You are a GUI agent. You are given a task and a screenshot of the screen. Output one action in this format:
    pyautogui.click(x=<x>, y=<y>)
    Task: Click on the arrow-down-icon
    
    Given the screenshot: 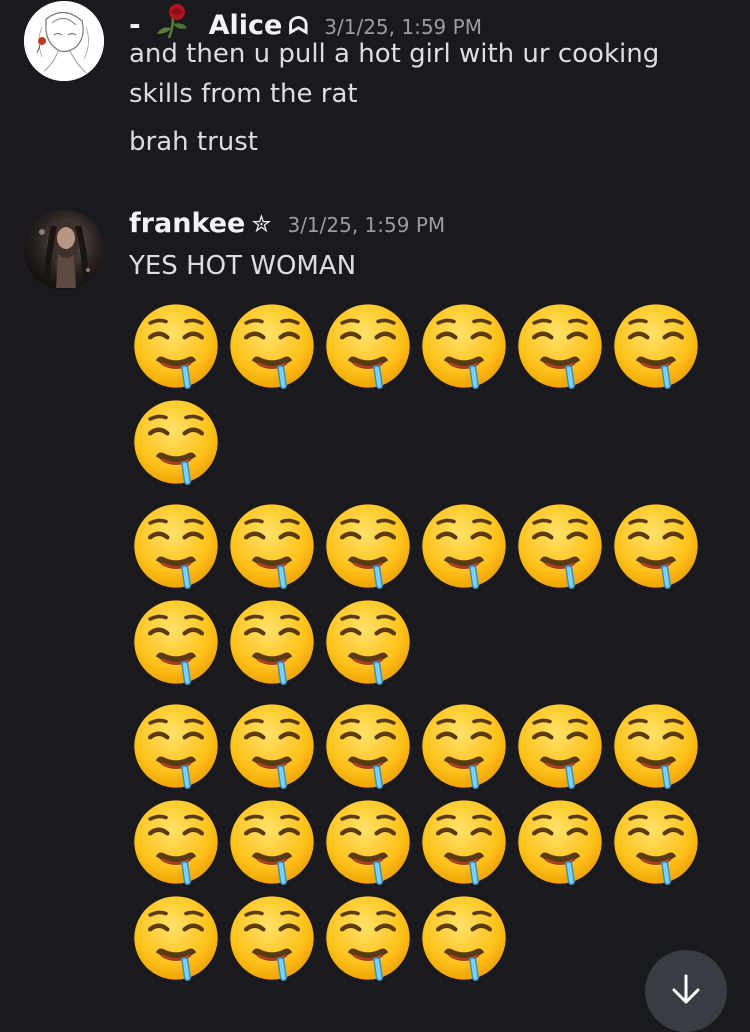 What is the action you would take?
    pyautogui.click(x=686, y=992)
    